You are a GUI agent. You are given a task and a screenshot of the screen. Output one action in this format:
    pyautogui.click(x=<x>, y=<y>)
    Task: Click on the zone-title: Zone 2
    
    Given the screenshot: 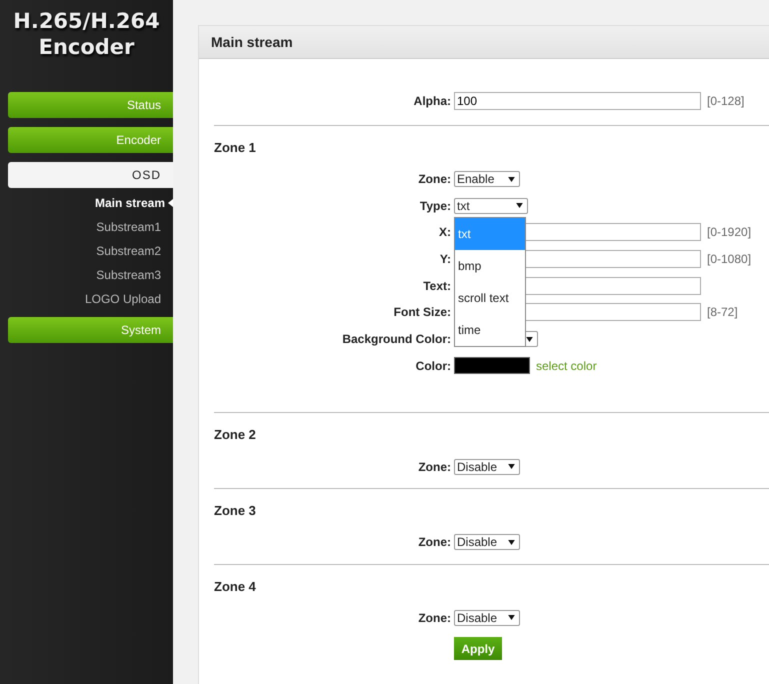 What is the action you would take?
    pyautogui.click(x=235, y=435)
    